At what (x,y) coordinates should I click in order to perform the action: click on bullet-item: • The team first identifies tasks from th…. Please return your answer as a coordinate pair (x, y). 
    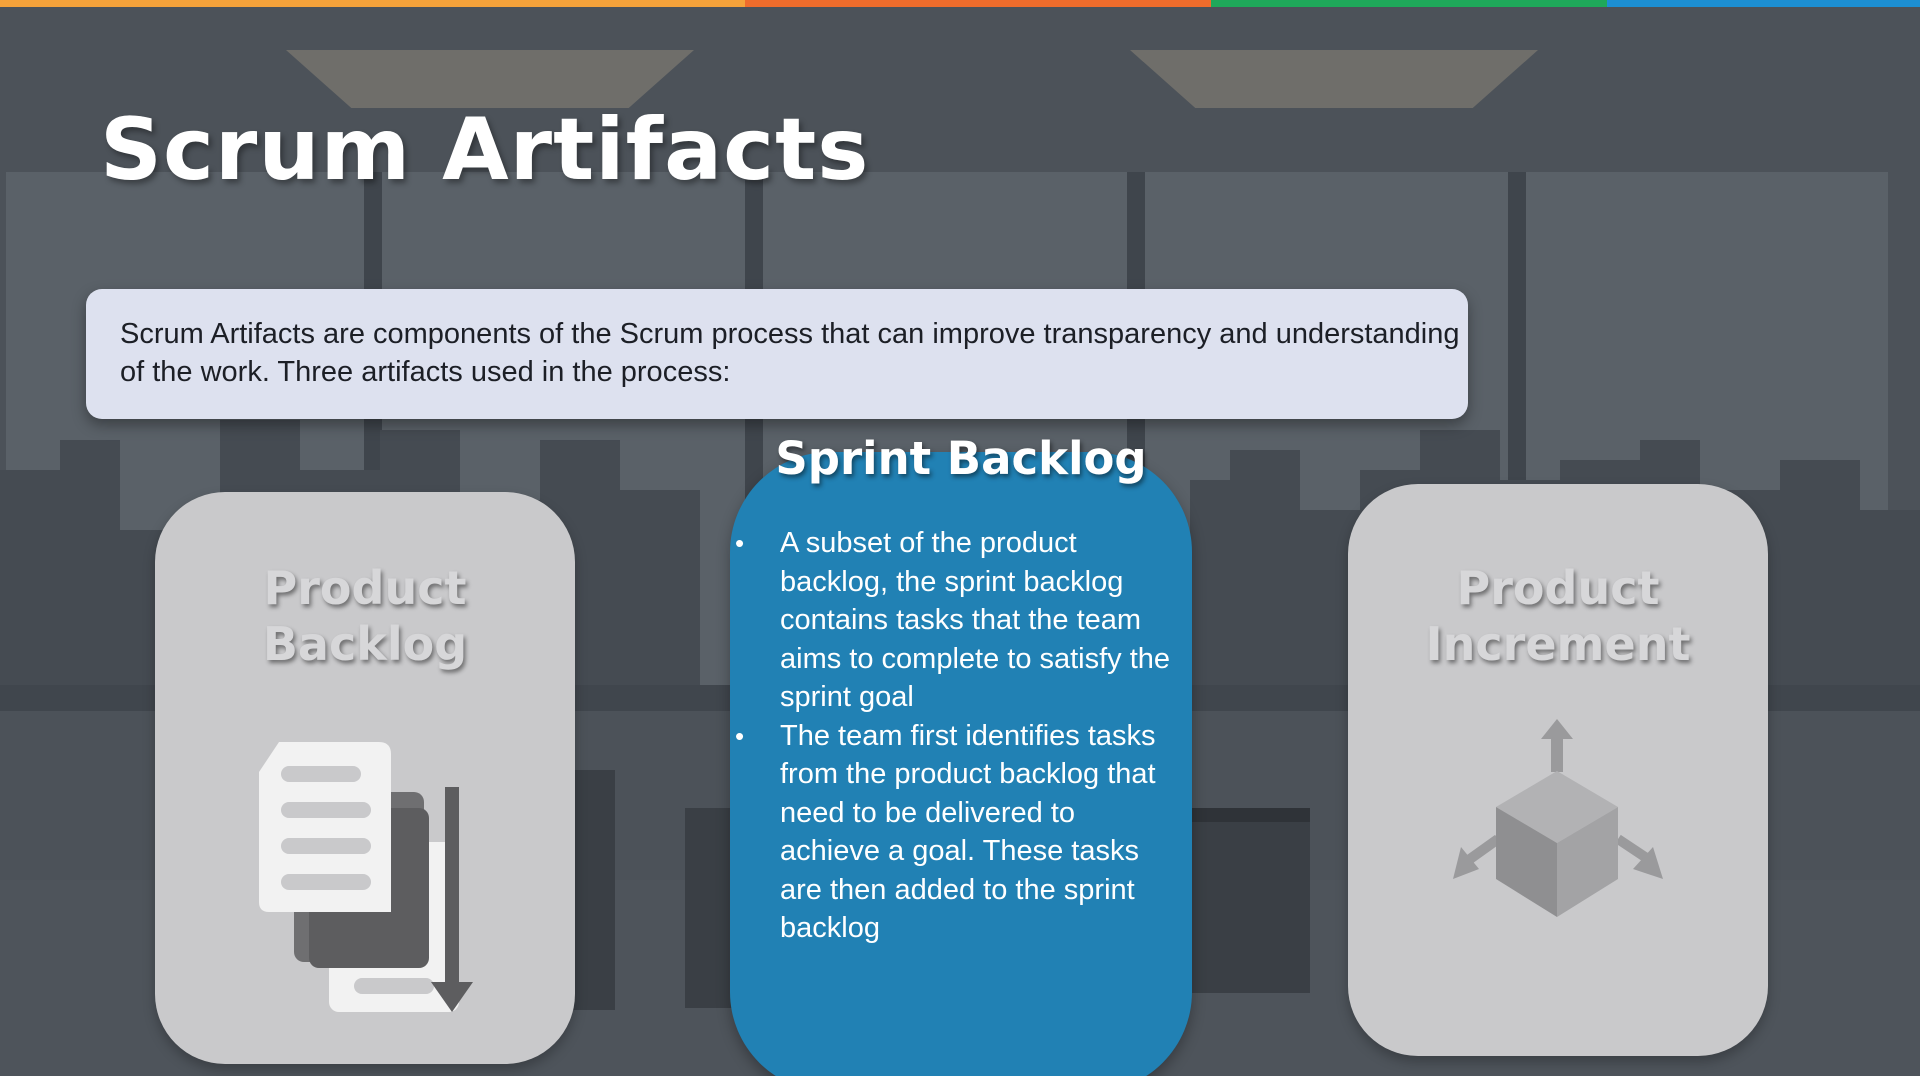
    Looking at the image, I should click on (957, 832).